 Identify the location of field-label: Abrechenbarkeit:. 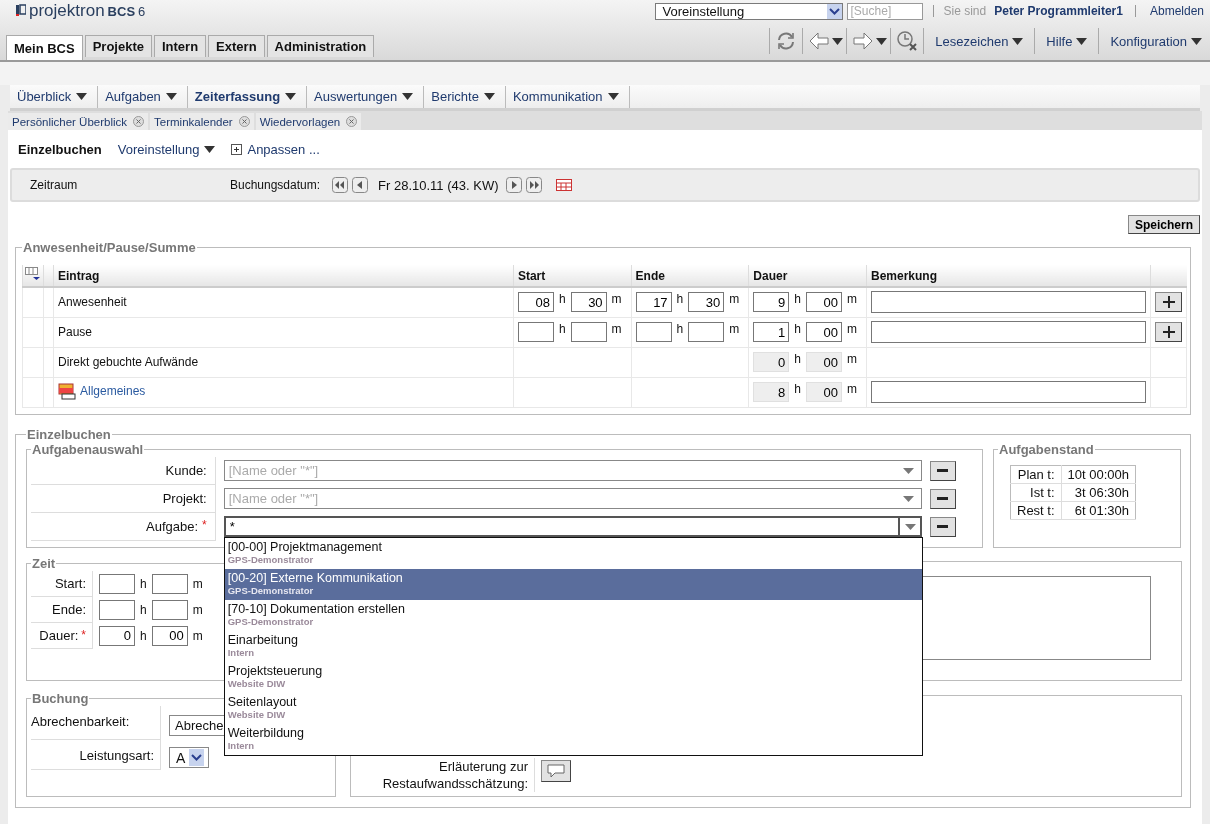
(80, 721).